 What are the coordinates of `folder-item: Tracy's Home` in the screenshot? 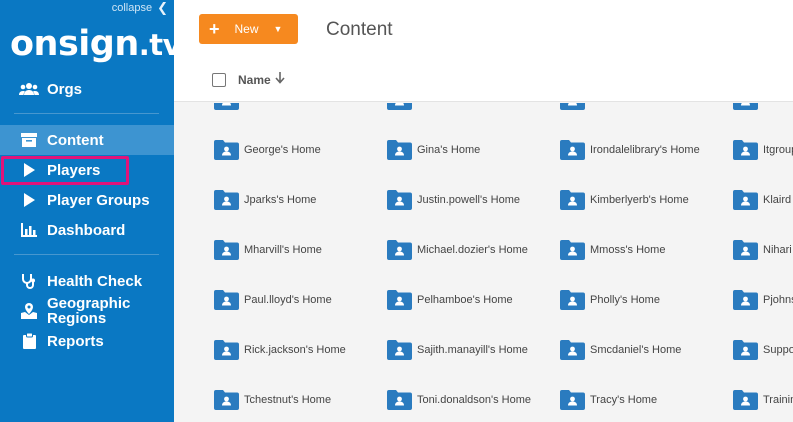 It's located at (640, 400).